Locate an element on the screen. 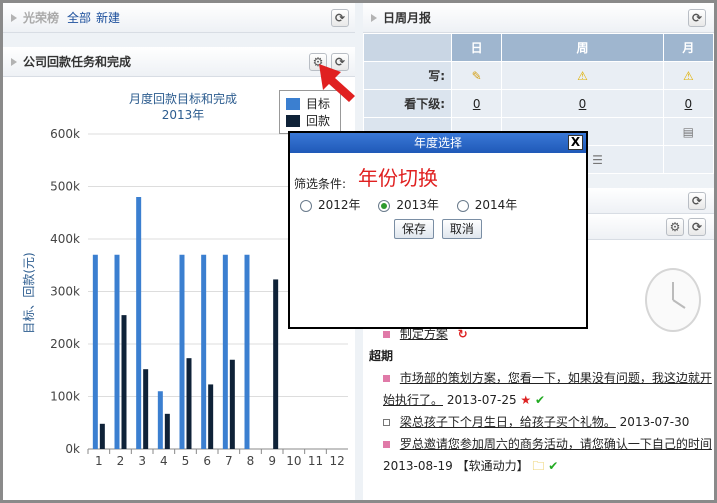 This screenshot has width=717, height=503. x-tick-label: 5 is located at coordinates (186, 461).